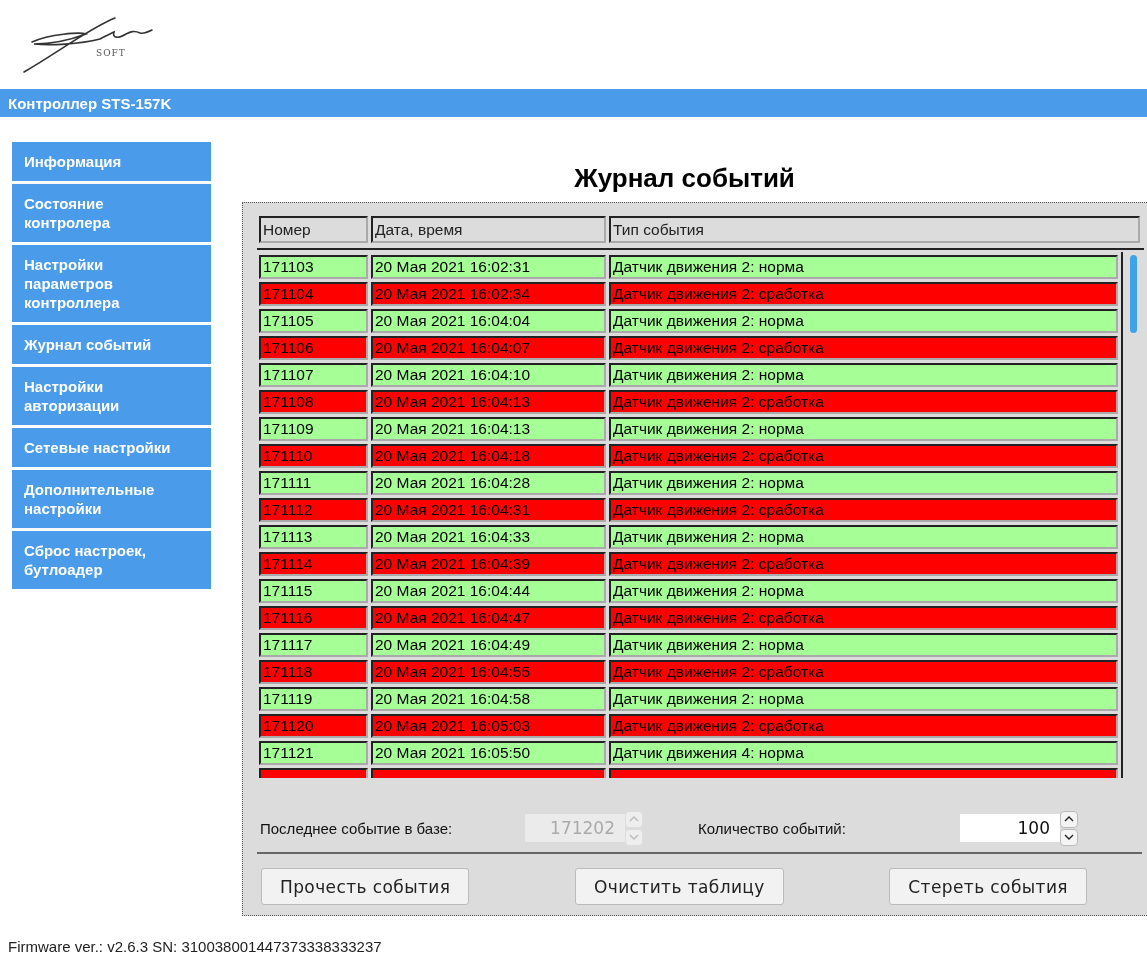 Image resolution: width=1147 pixels, height=966 pixels. What do you see at coordinates (88, 45) in the screenshot?
I see `signature-logo-icon` at bounding box center [88, 45].